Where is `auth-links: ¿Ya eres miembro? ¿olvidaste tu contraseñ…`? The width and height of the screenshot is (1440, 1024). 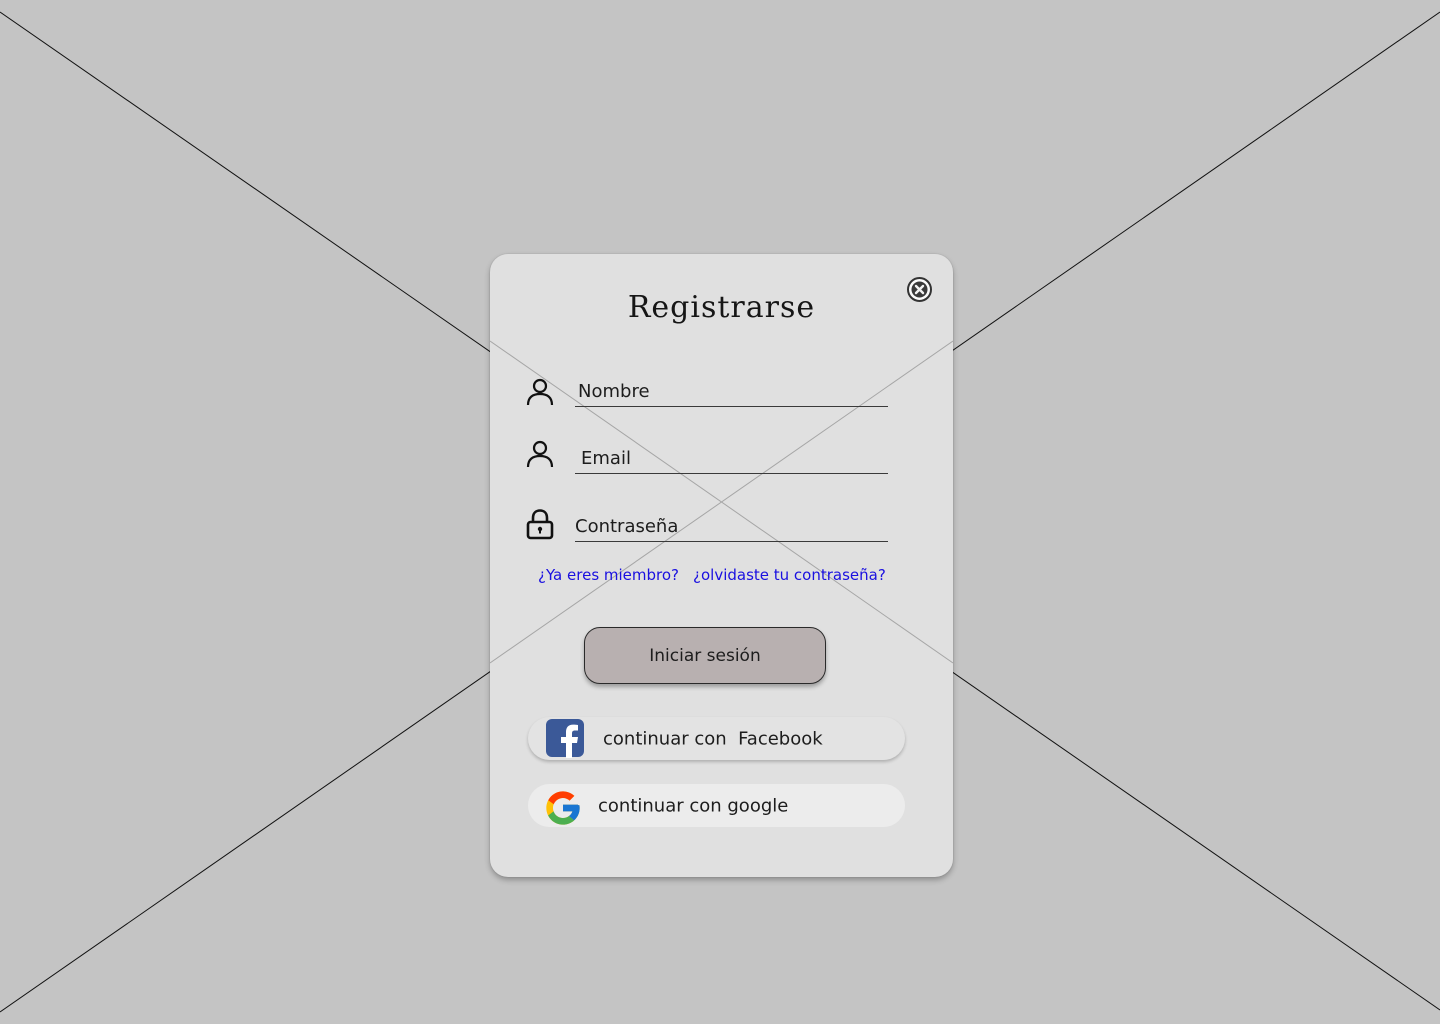 auth-links: ¿Ya eres miembro? ¿olvidaste tu contraseñ… is located at coordinates (712, 575).